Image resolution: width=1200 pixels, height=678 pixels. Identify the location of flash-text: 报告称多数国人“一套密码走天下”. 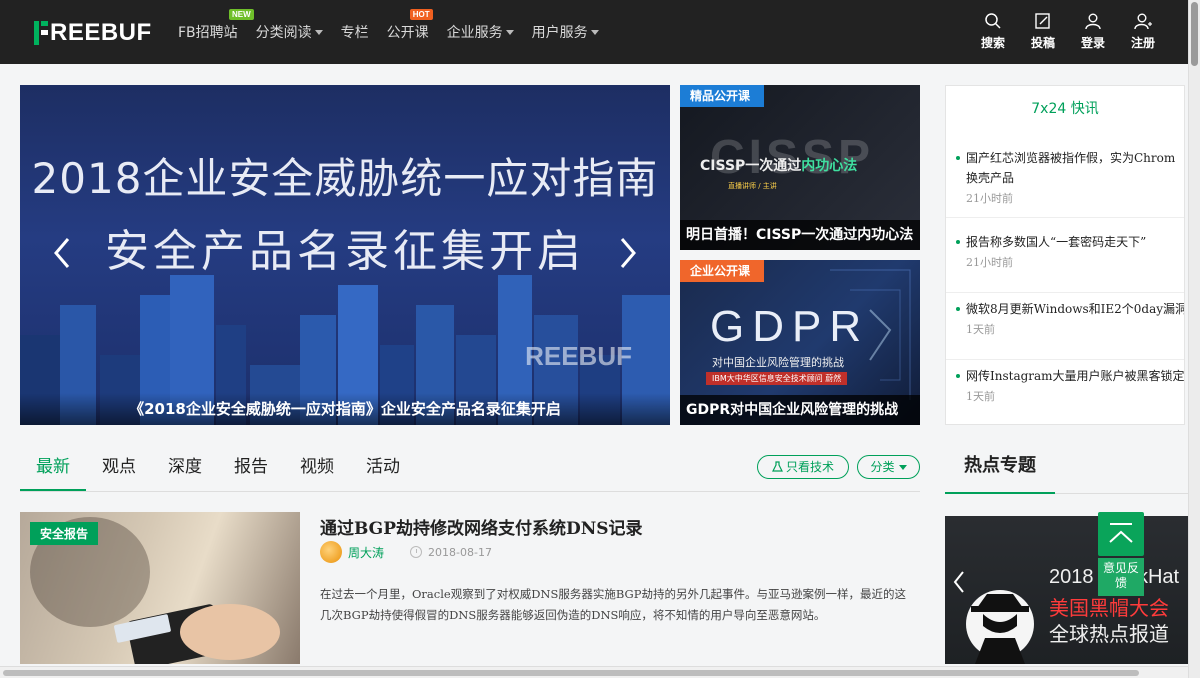
(1056, 242).